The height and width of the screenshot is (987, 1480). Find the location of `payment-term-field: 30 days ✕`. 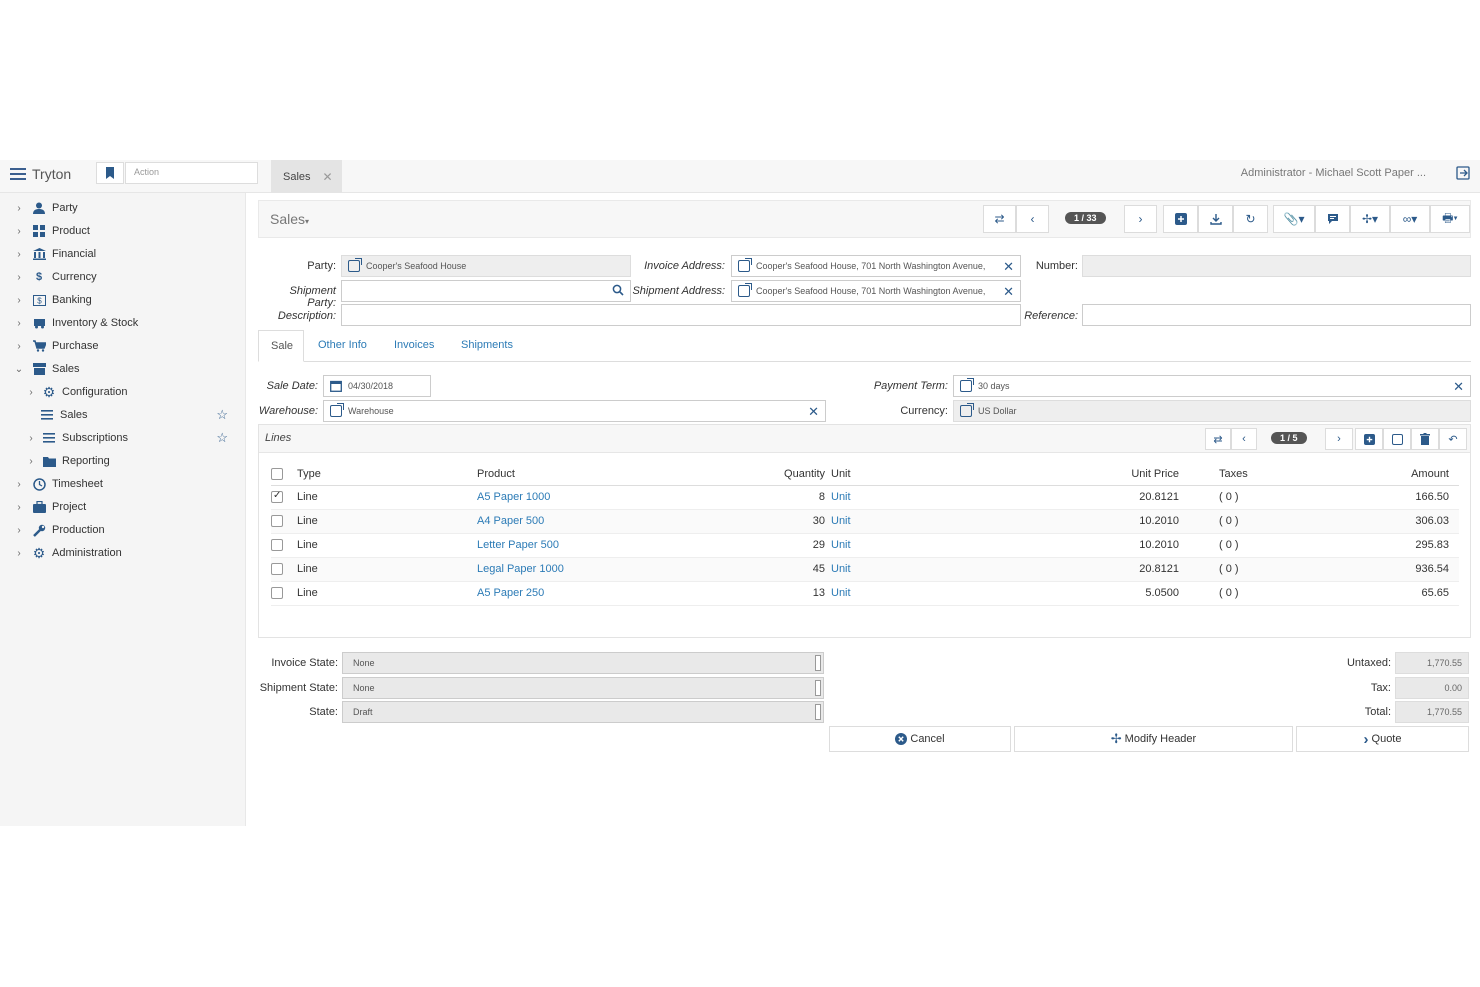

payment-term-field: 30 days ✕ is located at coordinates (1212, 386).